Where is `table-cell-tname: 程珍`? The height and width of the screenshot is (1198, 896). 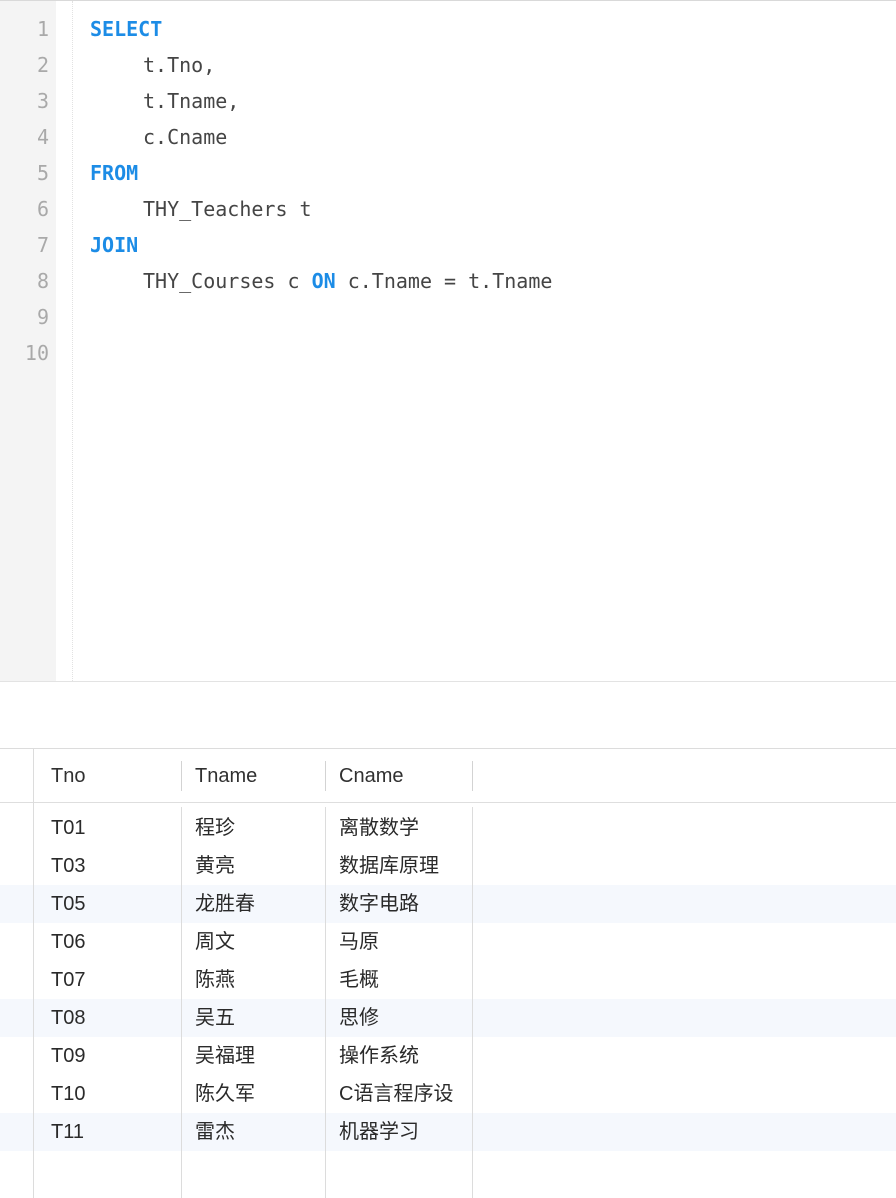
table-cell-tname: 程珍 is located at coordinates (258, 828).